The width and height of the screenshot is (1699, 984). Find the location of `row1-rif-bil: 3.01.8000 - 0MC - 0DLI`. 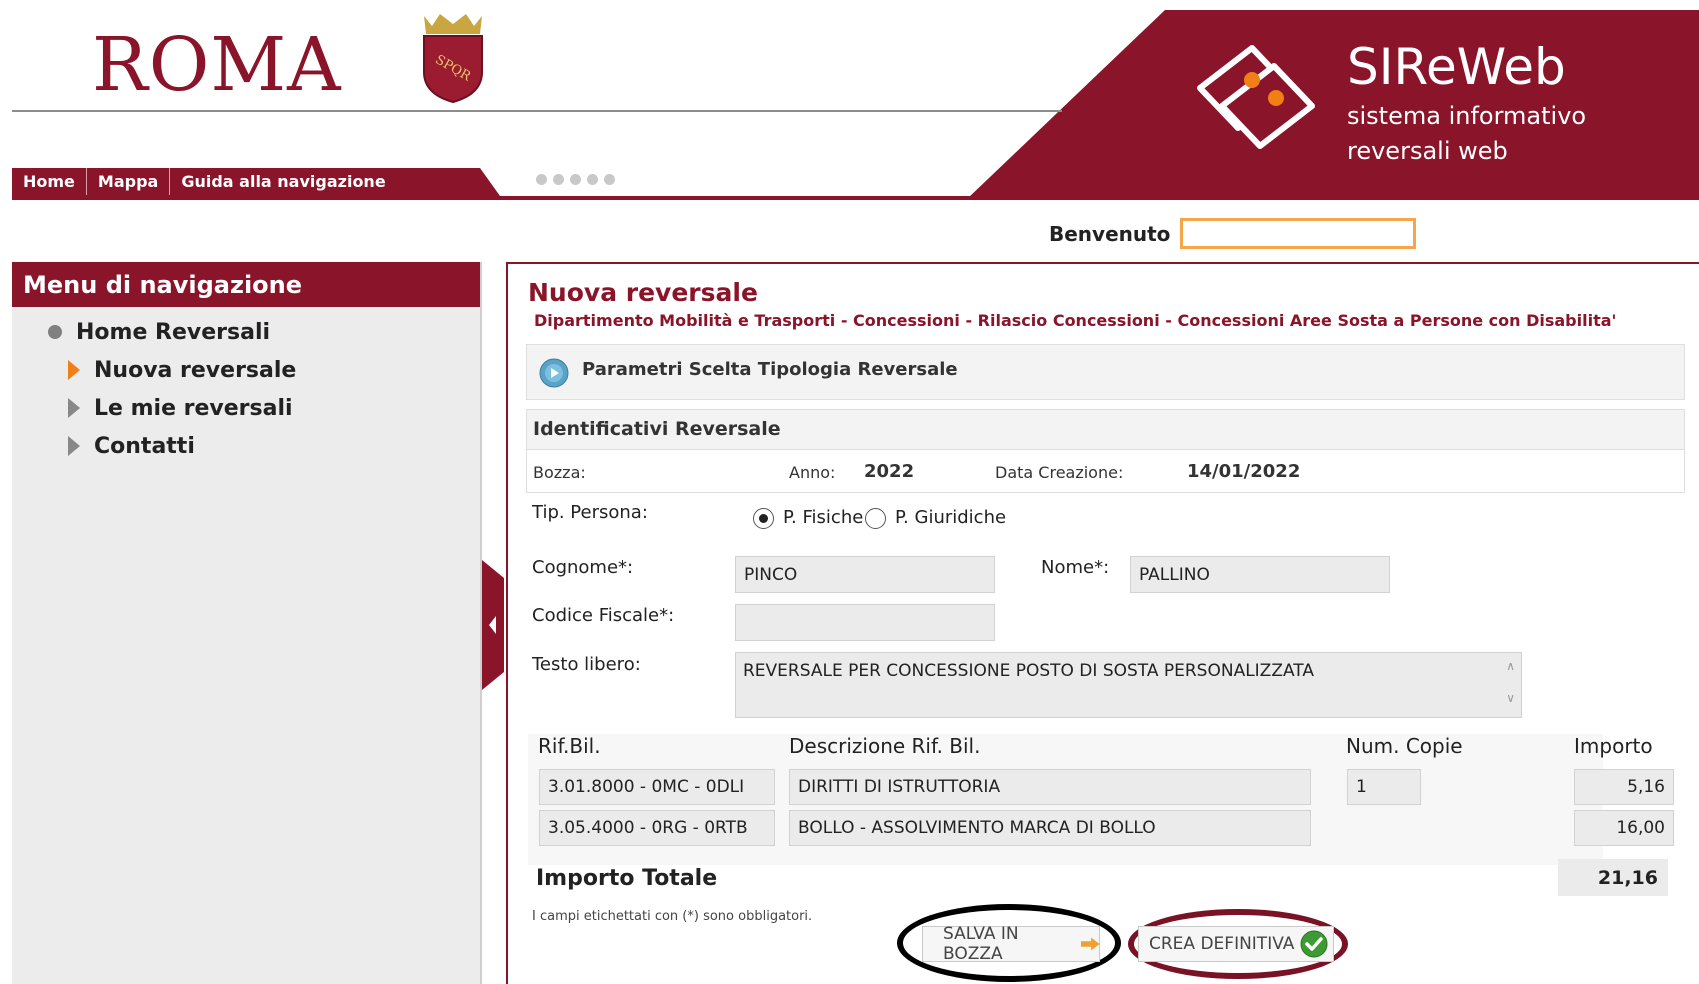

row1-rif-bil: 3.01.8000 - 0MC - 0DLI is located at coordinates (657, 787).